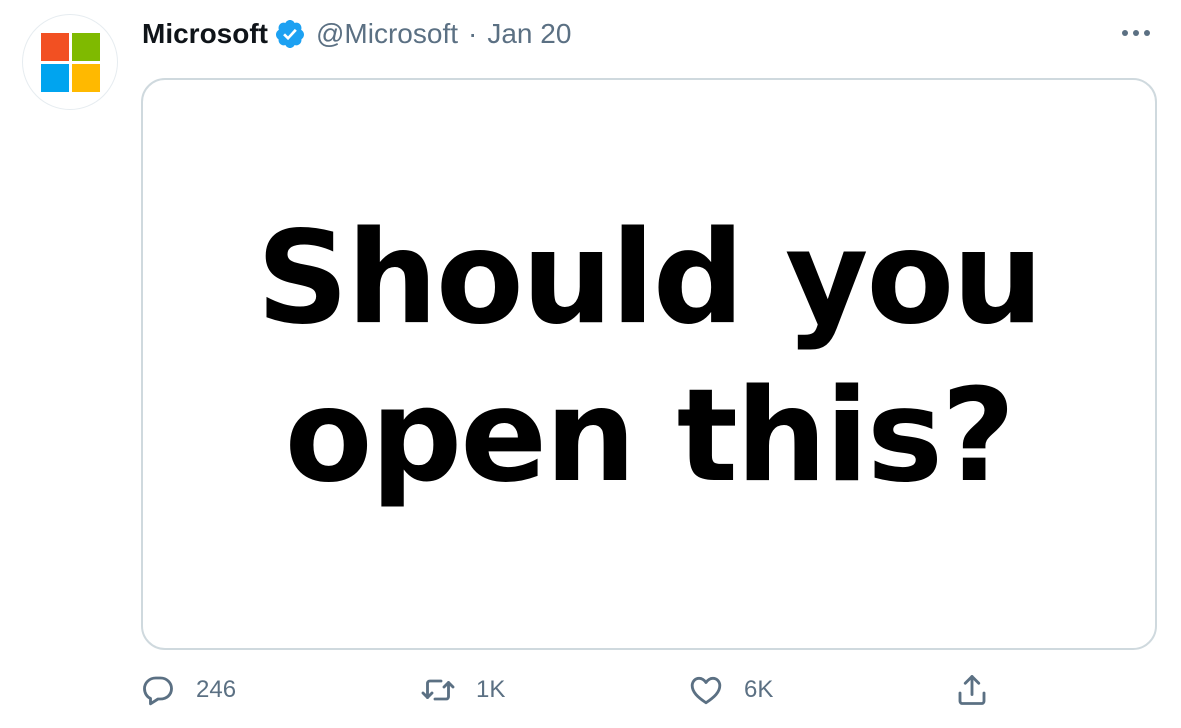  I want to click on share-button, so click(972, 690).